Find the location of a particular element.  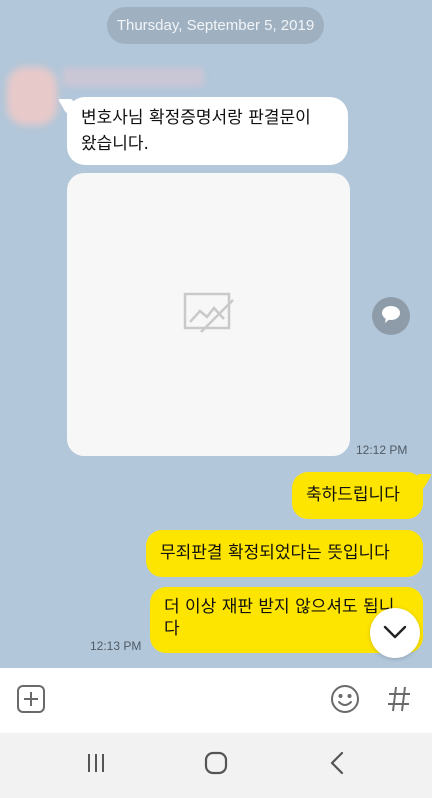

attach-button is located at coordinates (31, 701).